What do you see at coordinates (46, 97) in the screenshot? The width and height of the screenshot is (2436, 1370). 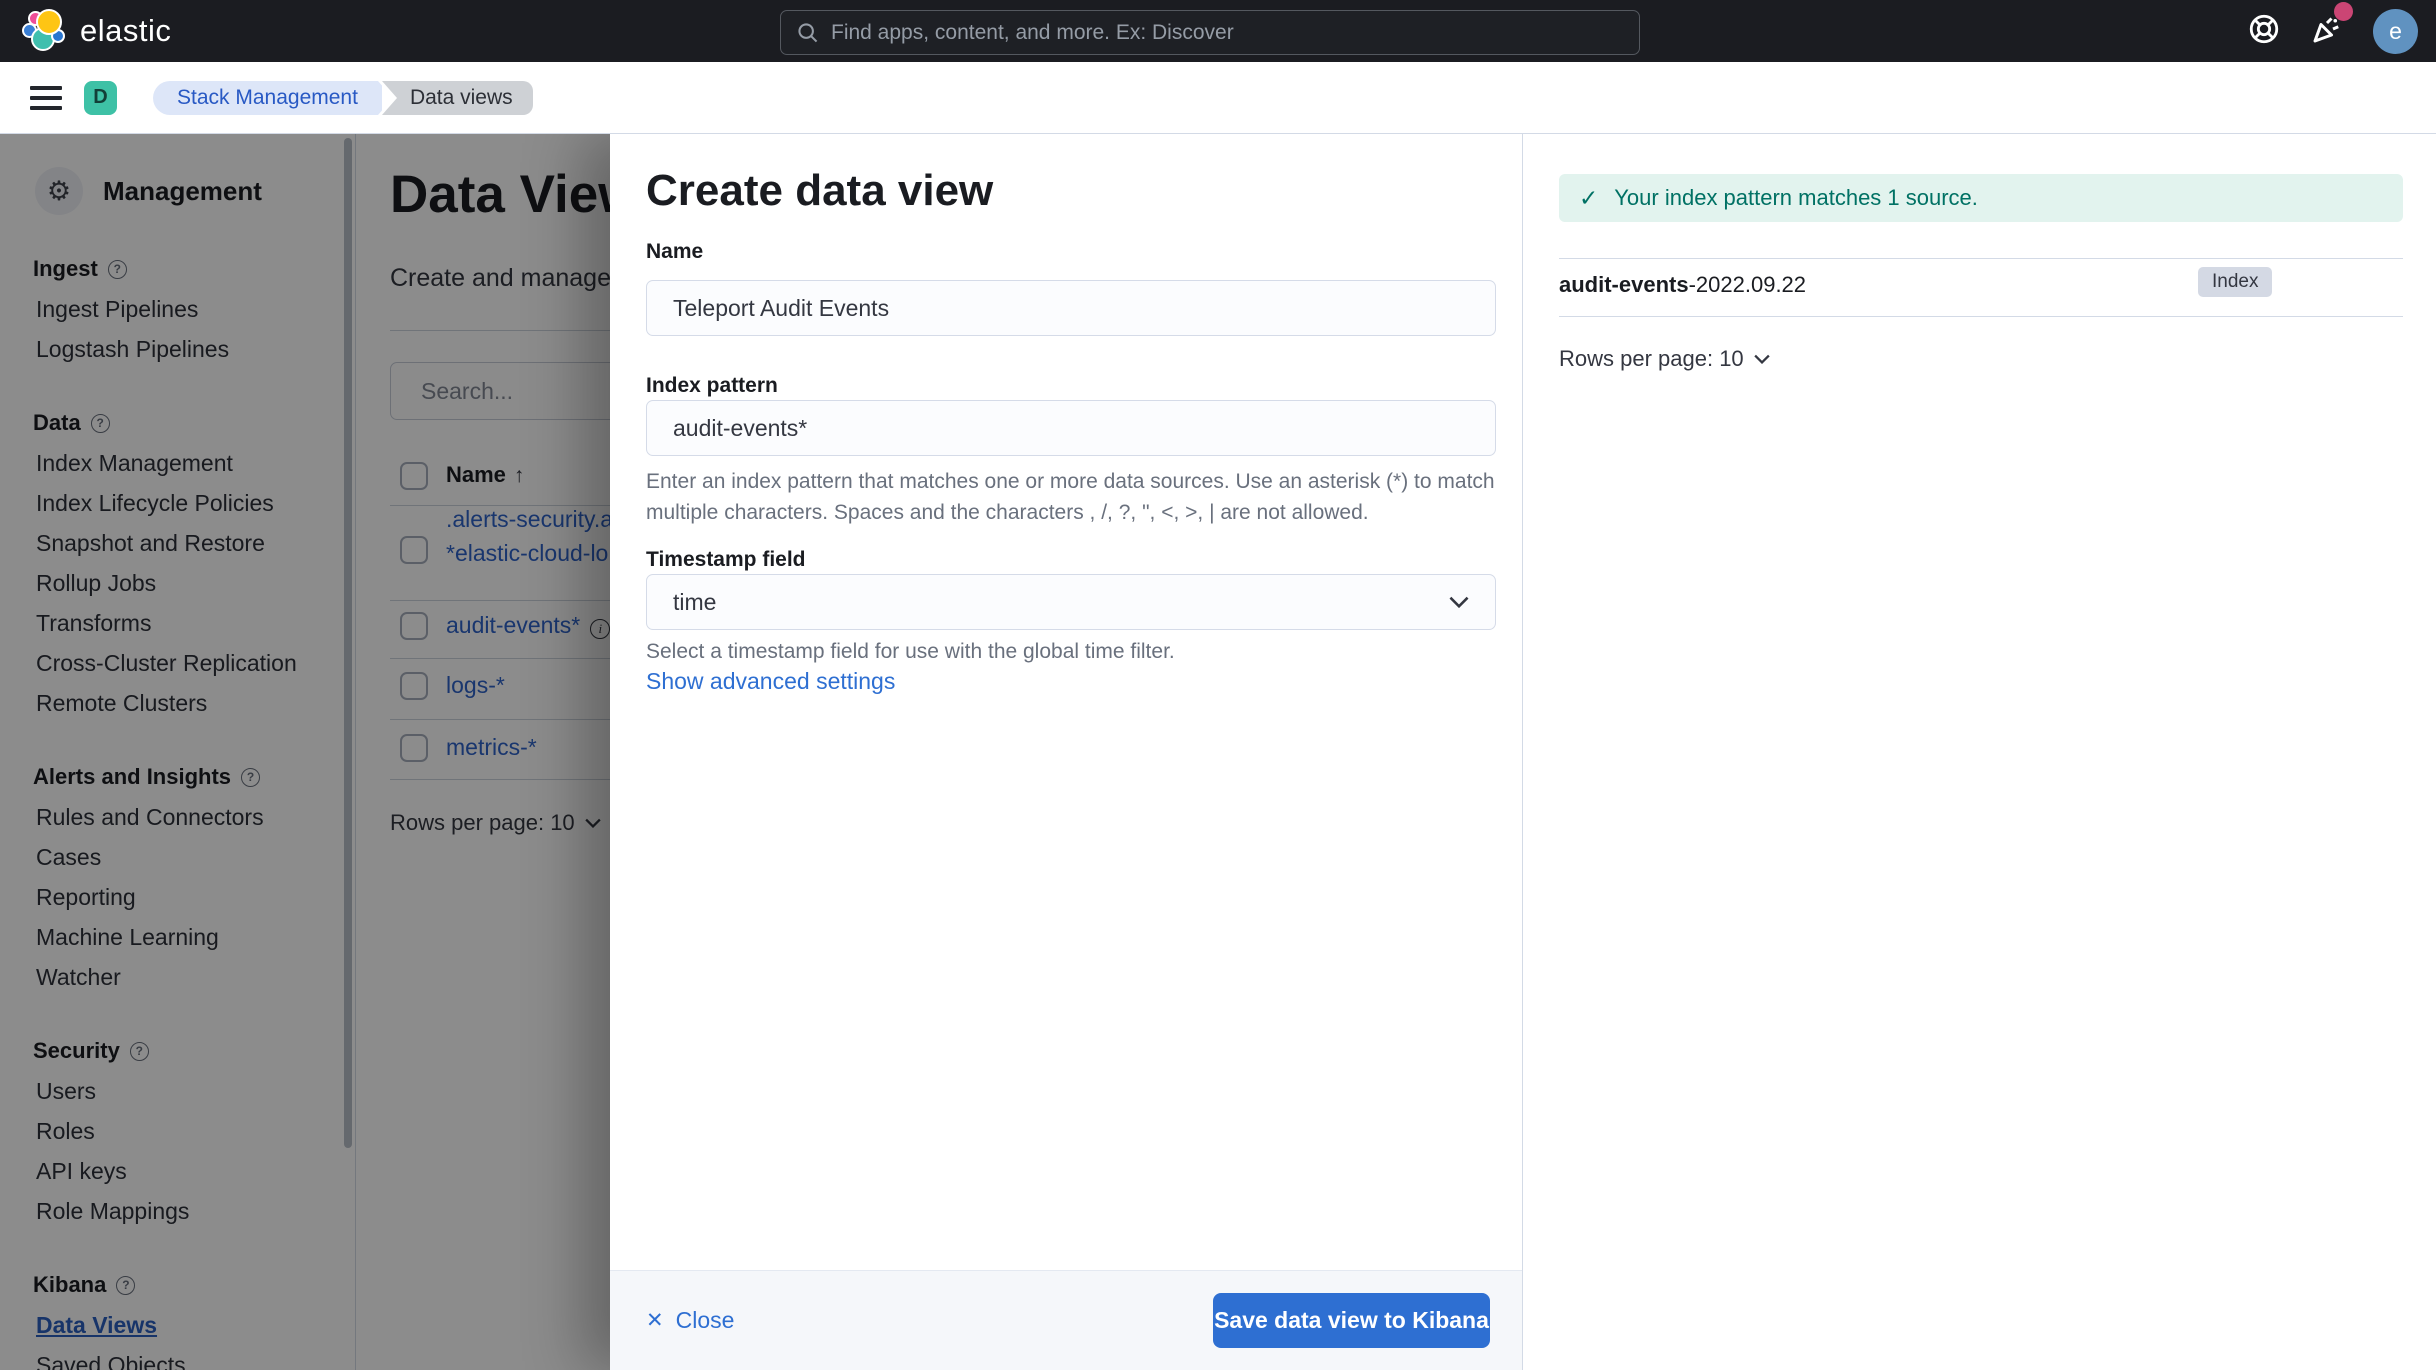 I see `menu-icon` at bounding box center [46, 97].